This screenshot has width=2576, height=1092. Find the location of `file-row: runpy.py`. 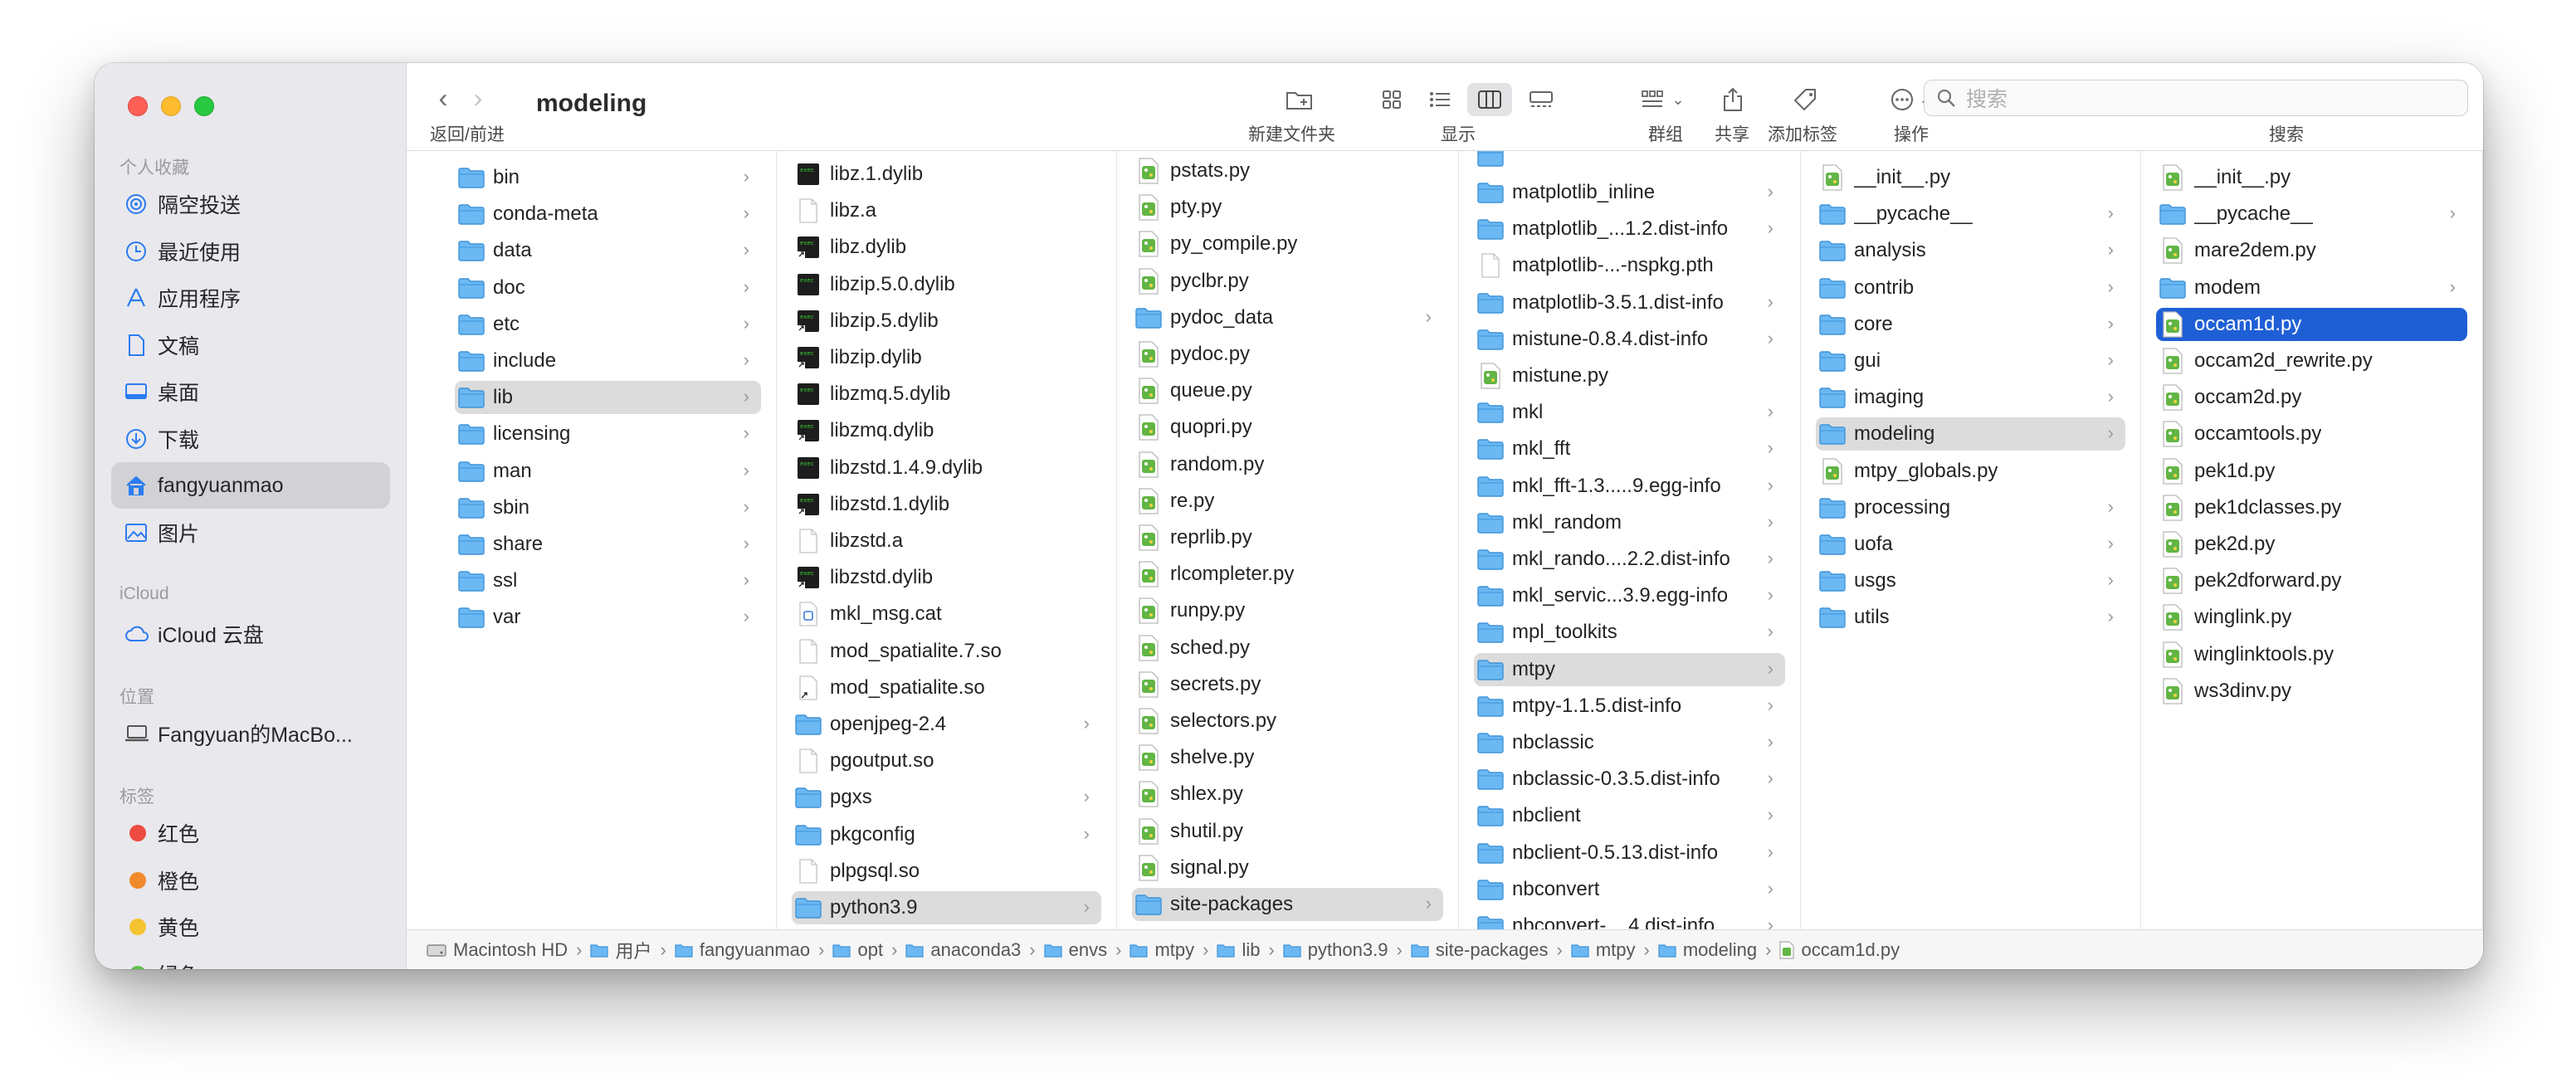

file-row: runpy.py is located at coordinates (1288, 610).